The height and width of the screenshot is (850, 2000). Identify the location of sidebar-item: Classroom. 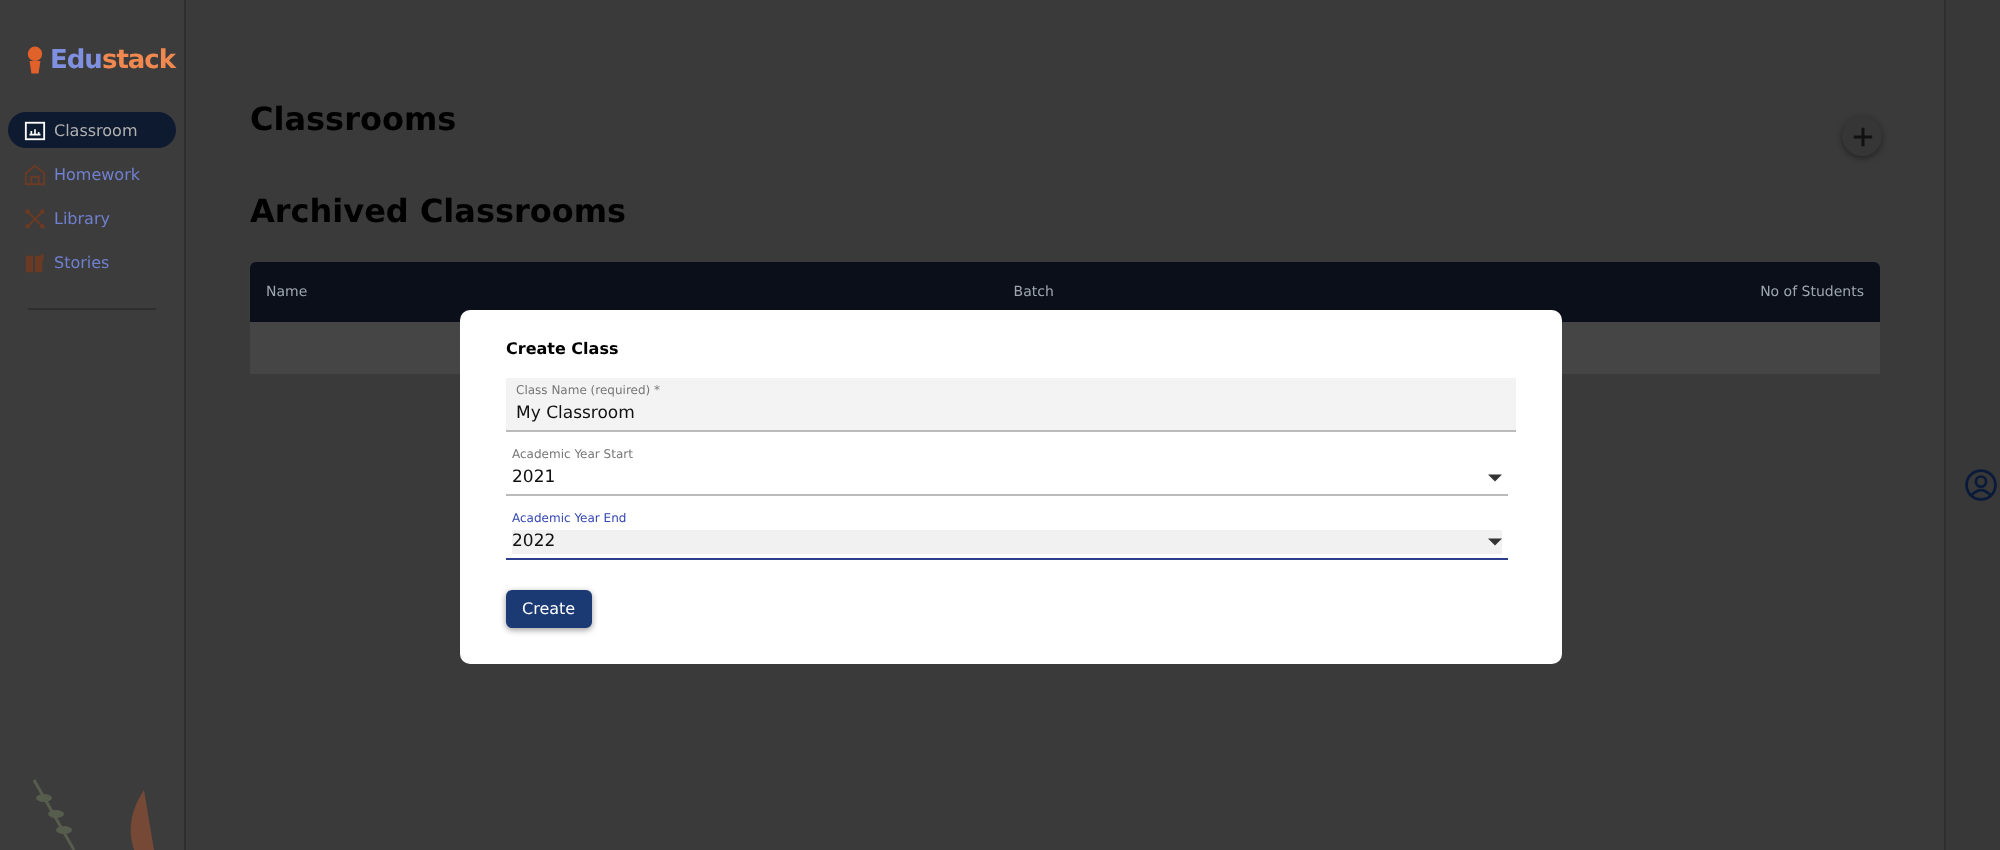
(92, 130).